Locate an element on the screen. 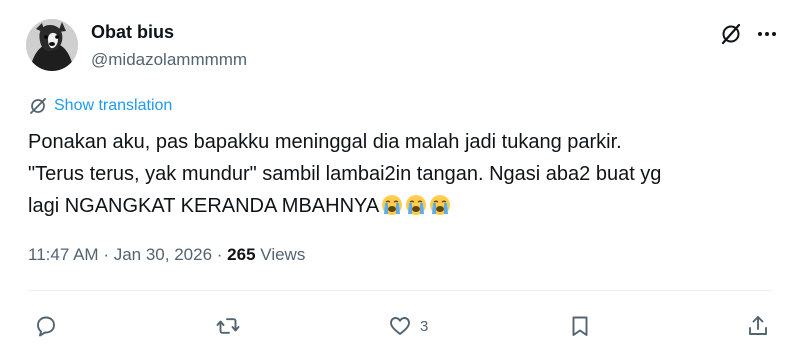 This screenshot has height=350, width=800. bookmark-button is located at coordinates (580, 326).